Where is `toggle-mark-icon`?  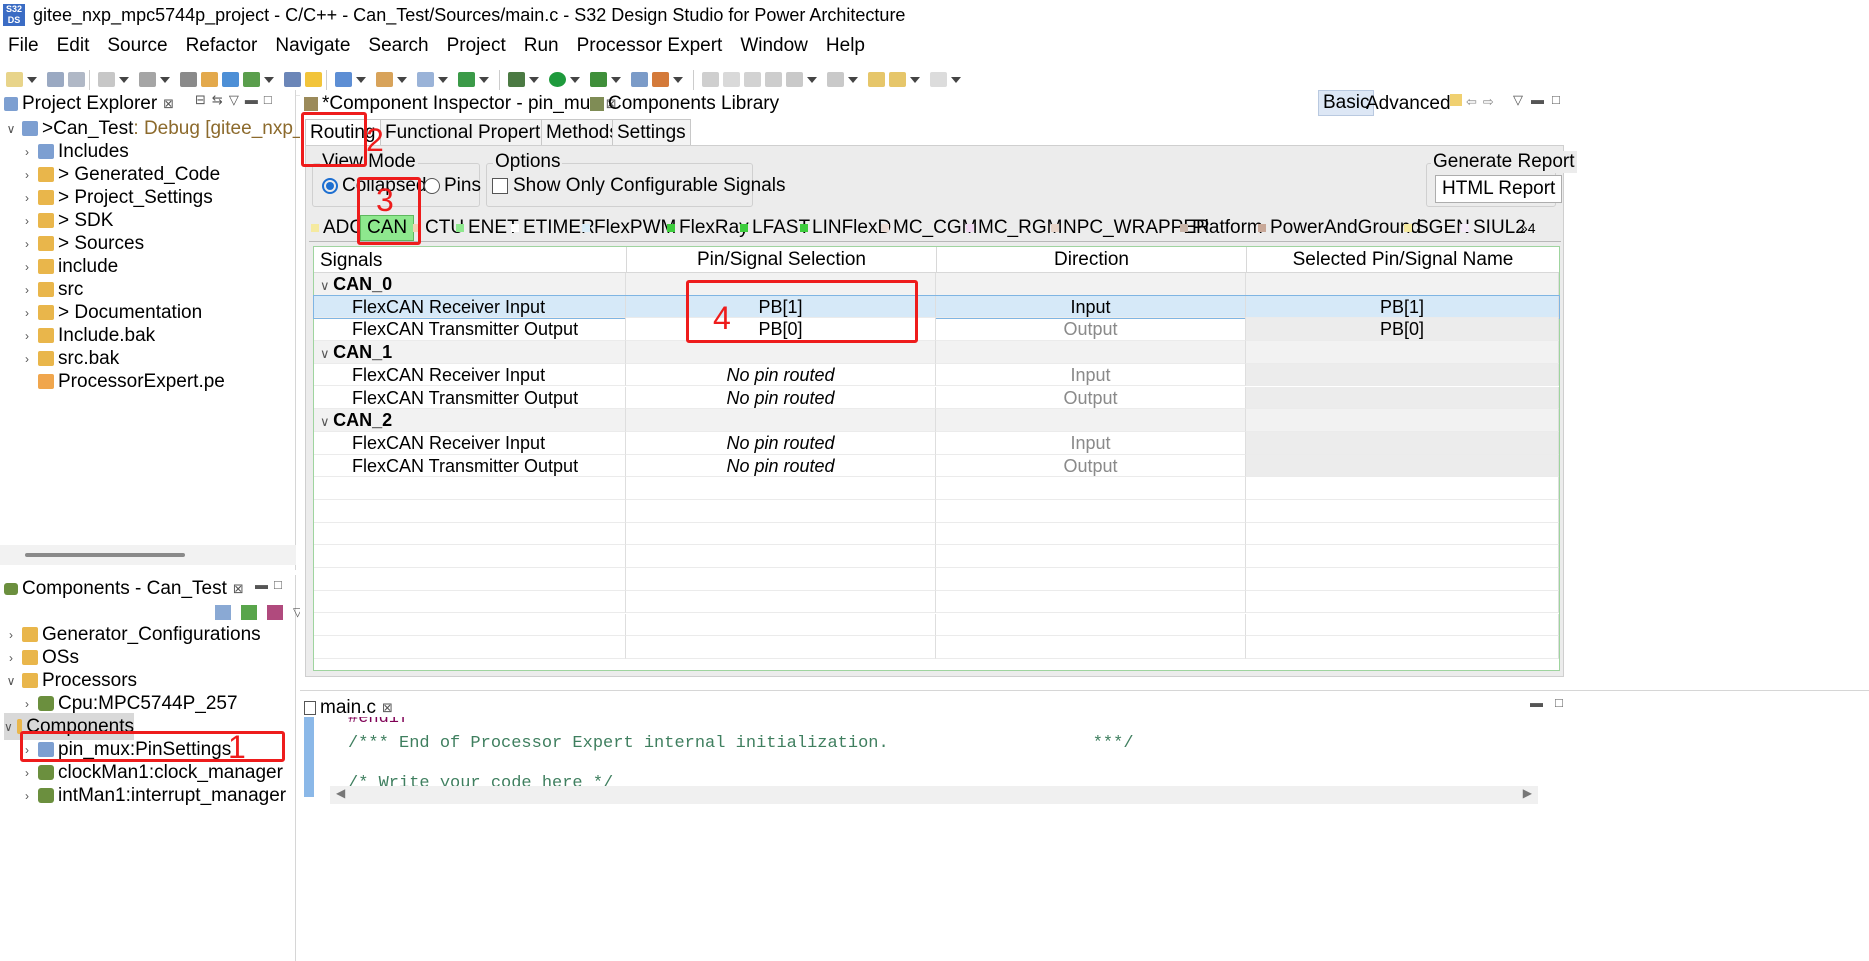 toggle-mark-icon is located at coordinates (731, 79).